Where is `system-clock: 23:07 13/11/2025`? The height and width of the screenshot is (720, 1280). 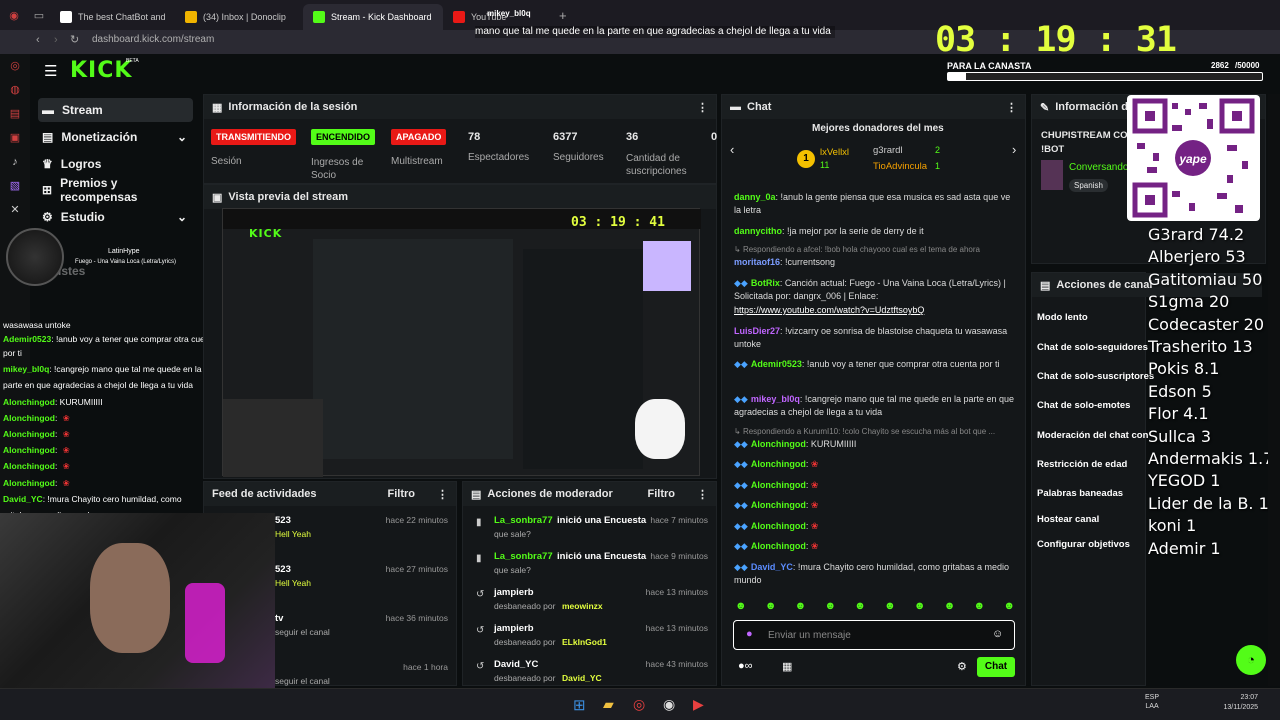 system-clock: 23:07 13/11/2025 is located at coordinates (1238, 703).